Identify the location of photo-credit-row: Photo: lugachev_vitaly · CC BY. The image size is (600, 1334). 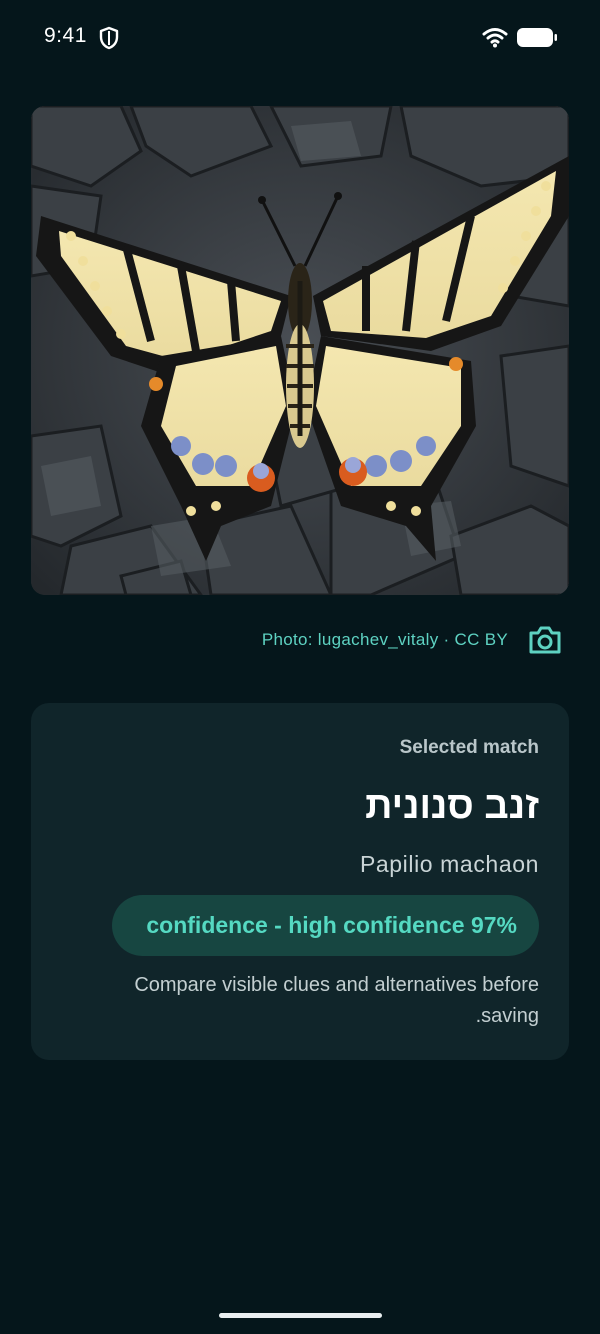
(296, 640).